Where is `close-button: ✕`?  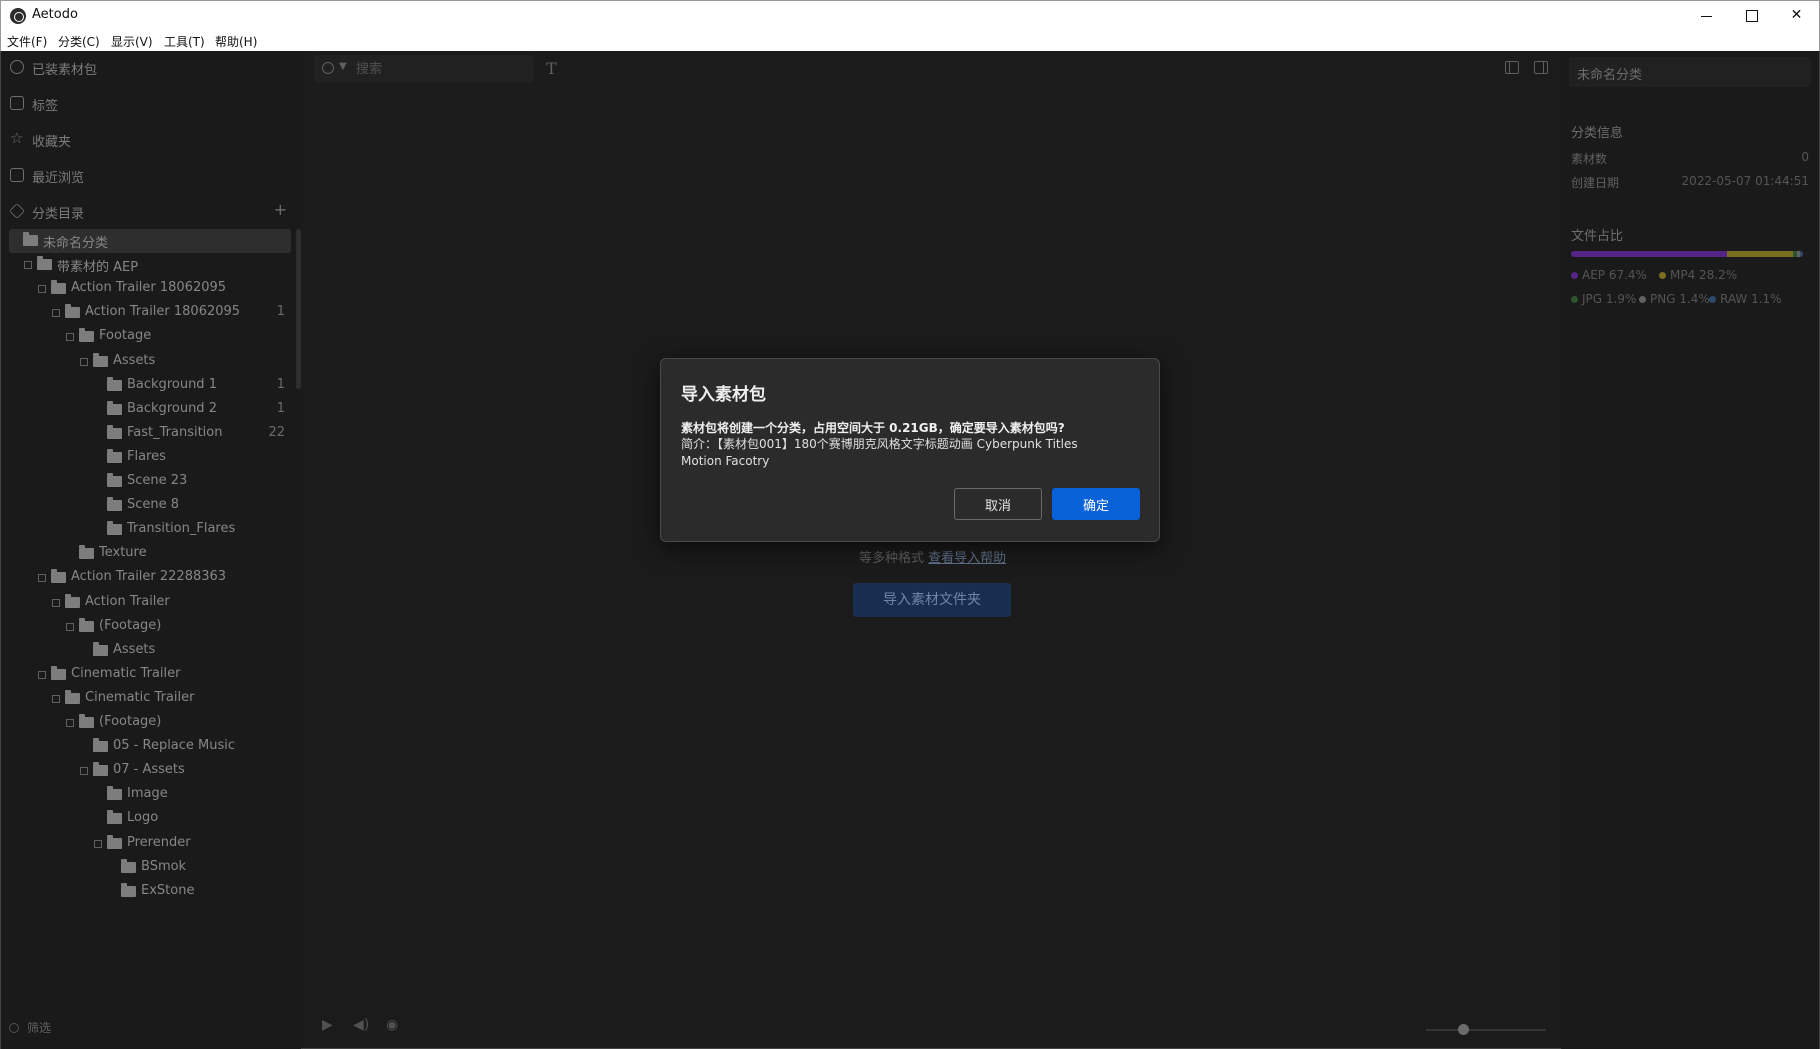
close-button: ✕ is located at coordinates (1796, 16).